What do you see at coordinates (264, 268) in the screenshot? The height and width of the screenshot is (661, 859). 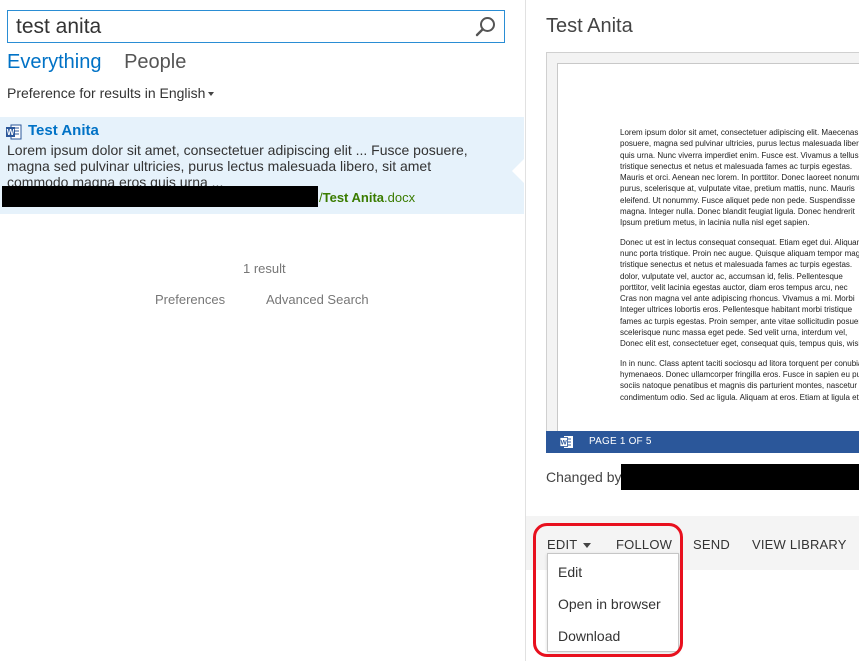 I see `result-count: 1 result` at bounding box center [264, 268].